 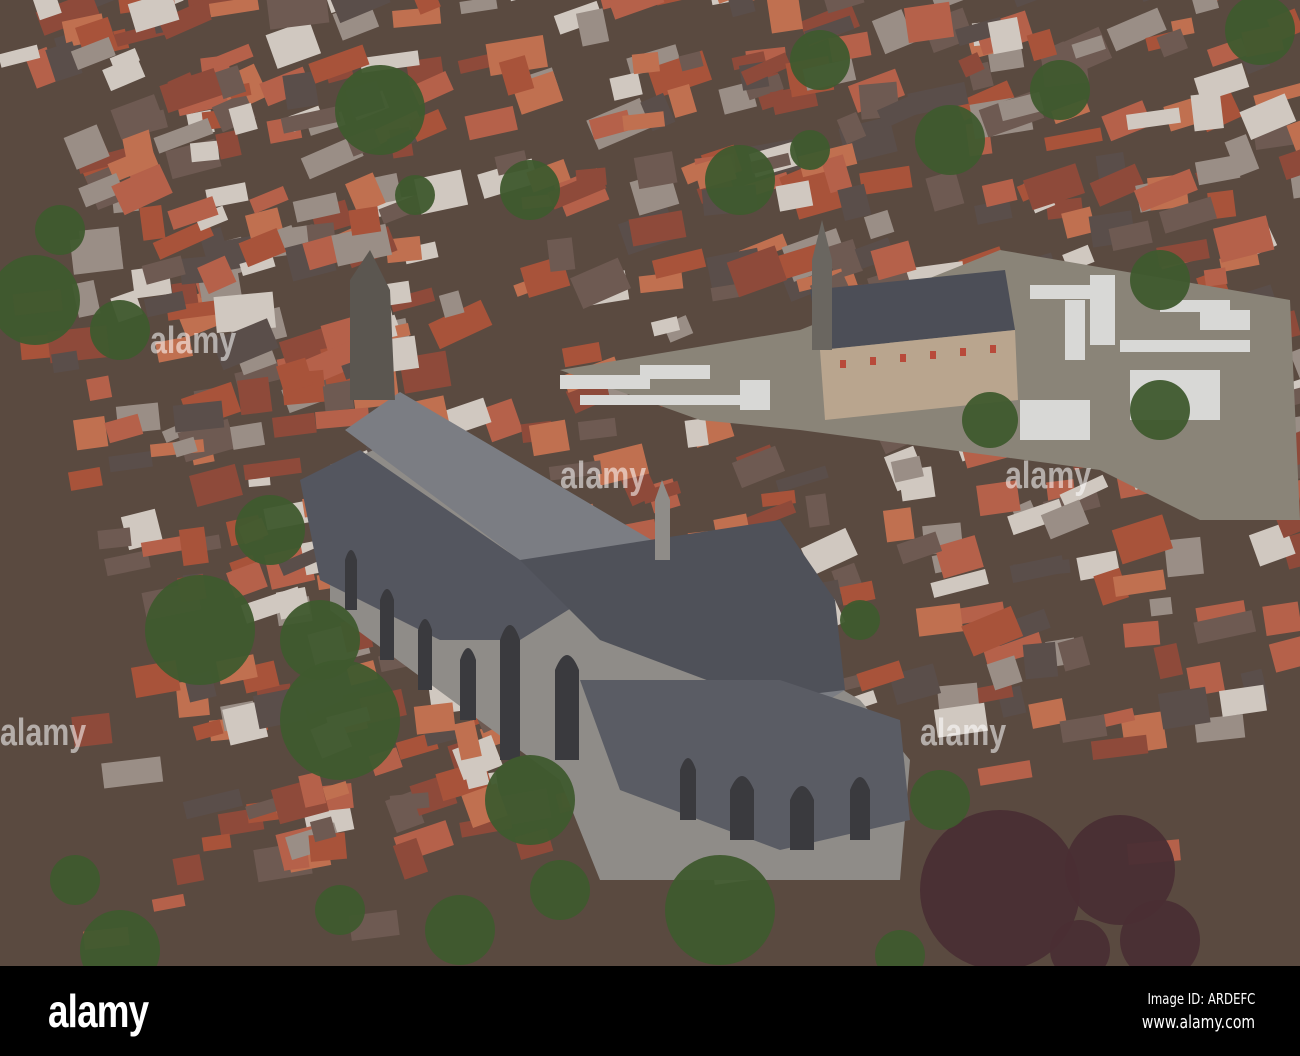 I want to click on footer-bar: alamy Image ID: ARDEFC www.alamy.com, so click(x=650, y=1011).